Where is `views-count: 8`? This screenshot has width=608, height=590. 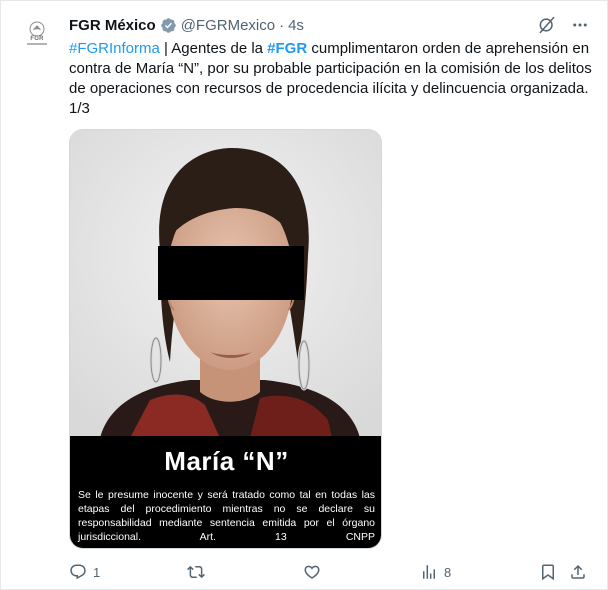 views-count: 8 is located at coordinates (448, 572).